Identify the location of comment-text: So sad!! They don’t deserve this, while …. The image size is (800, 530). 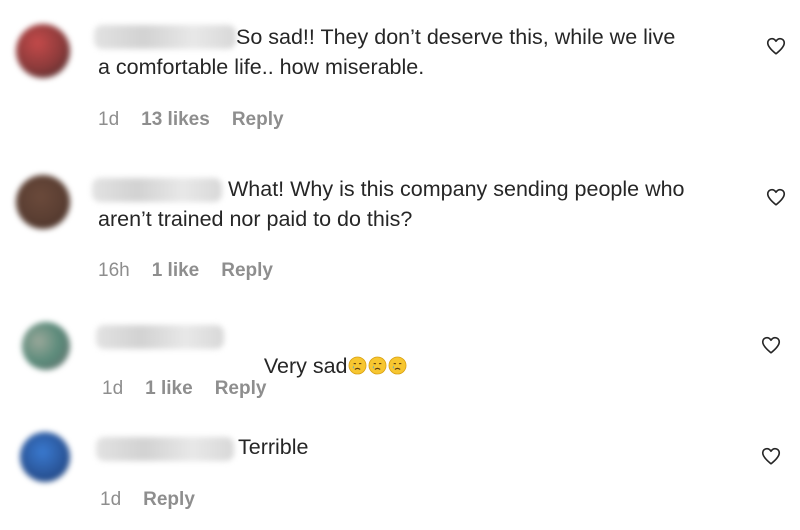
(387, 52).